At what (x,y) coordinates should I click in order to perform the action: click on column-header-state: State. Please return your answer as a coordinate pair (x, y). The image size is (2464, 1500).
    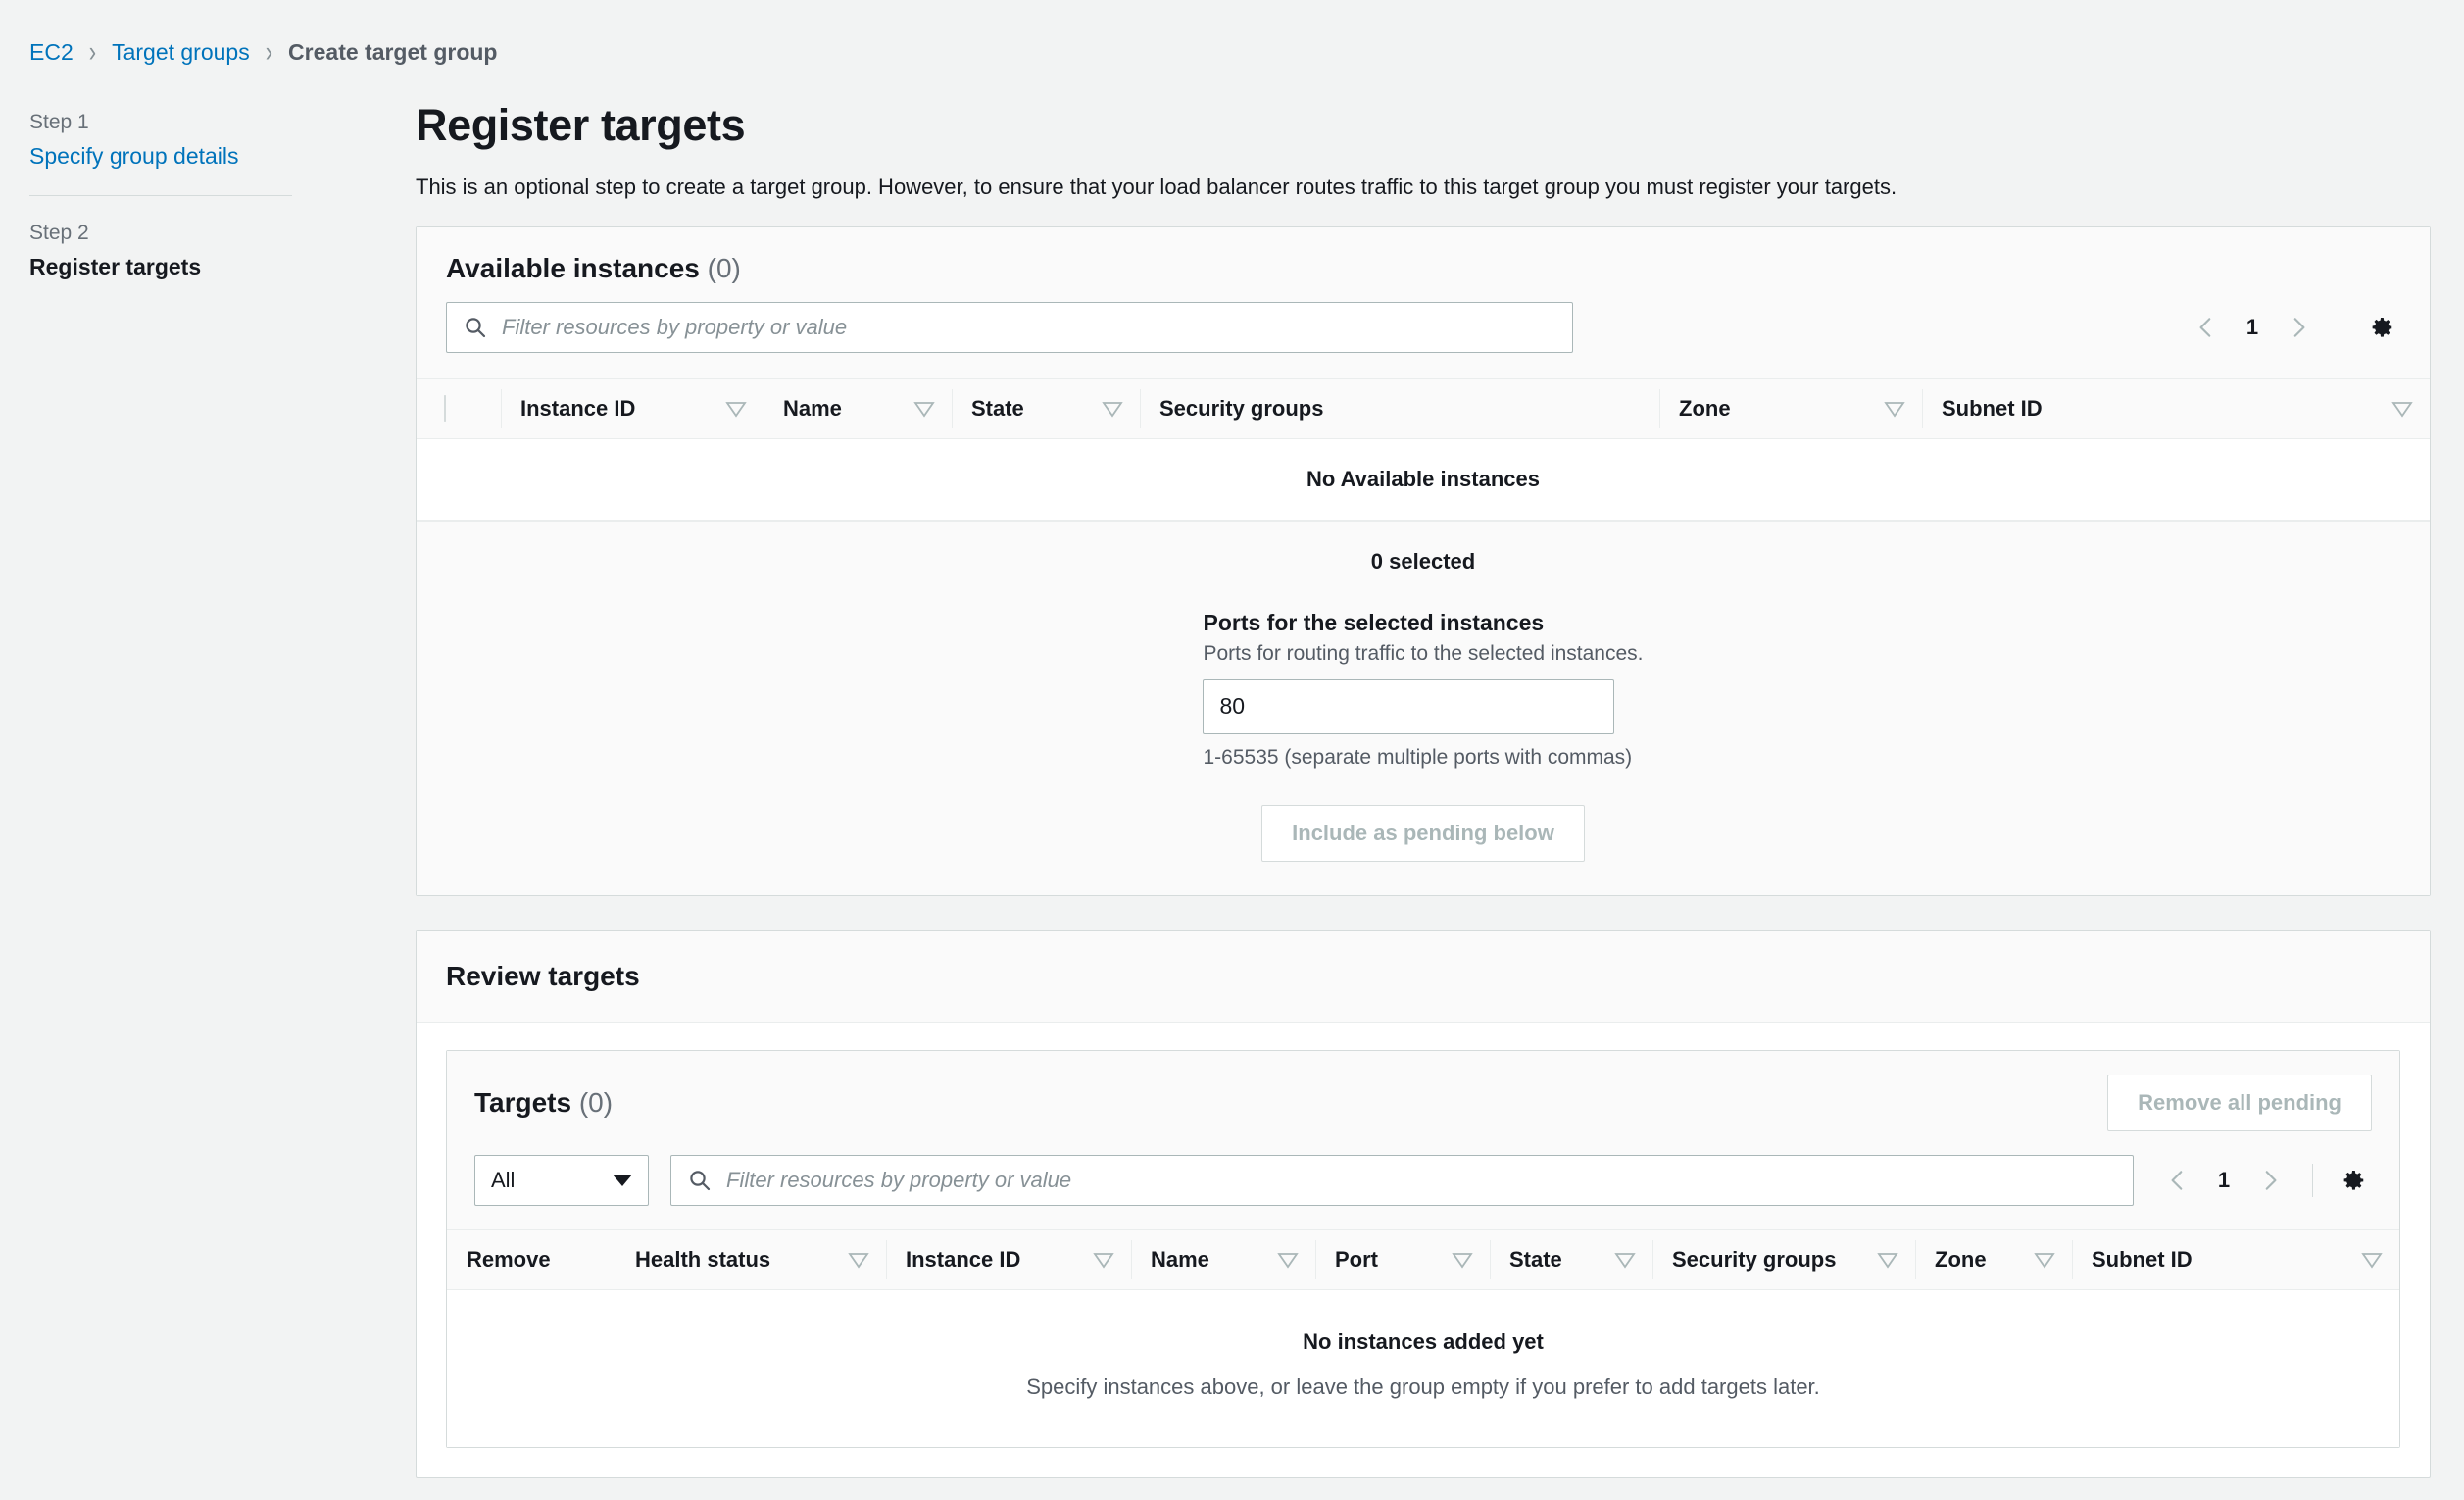
    Looking at the image, I should click on (1046, 408).